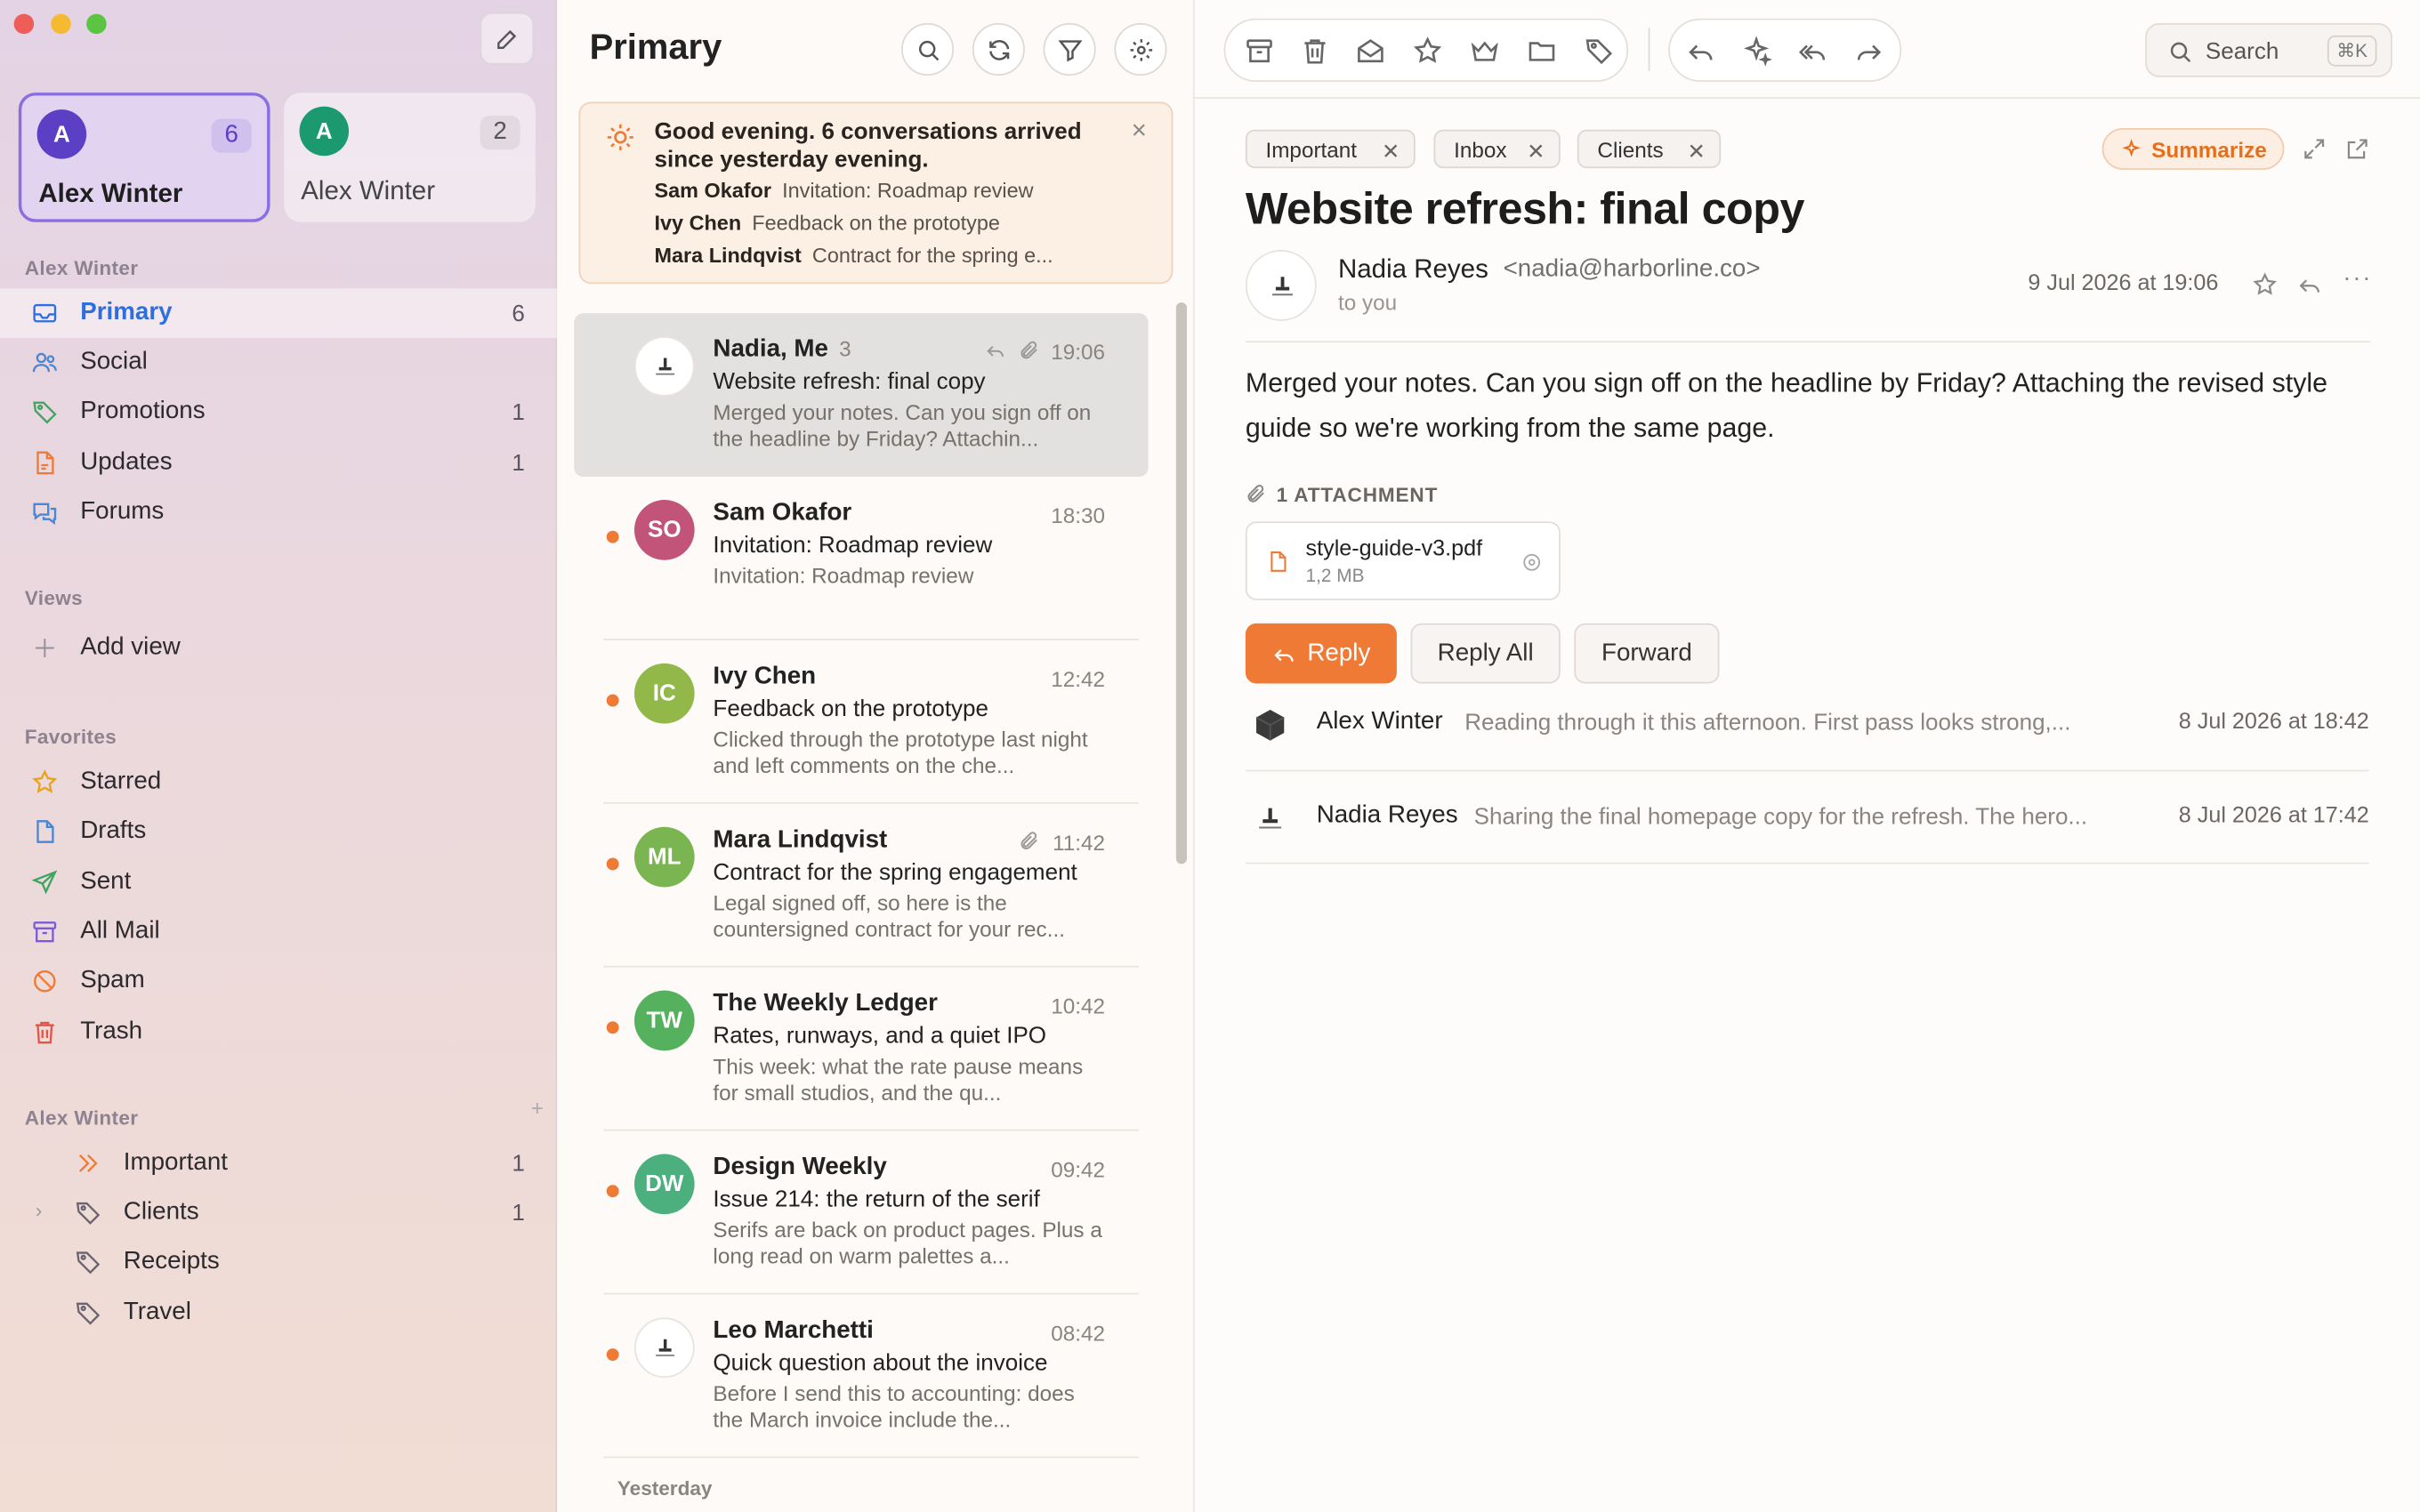 This screenshot has width=2420, height=1512. Describe the element at coordinates (96, 24) in the screenshot. I see `zoom-window-button` at that location.